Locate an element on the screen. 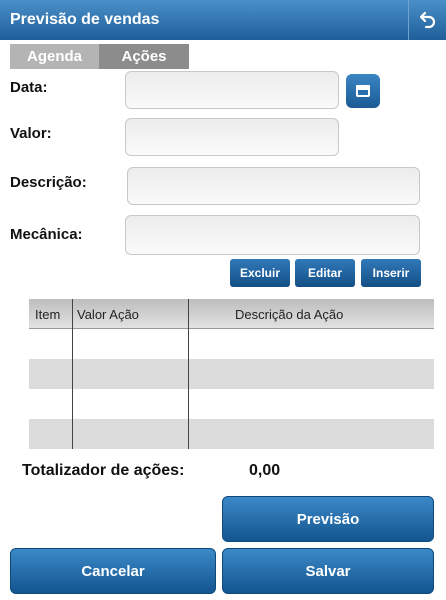 This screenshot has height=600, width=446. column-header-descricao-acao: Descrição da Ação is located at coordinates (289, 314).